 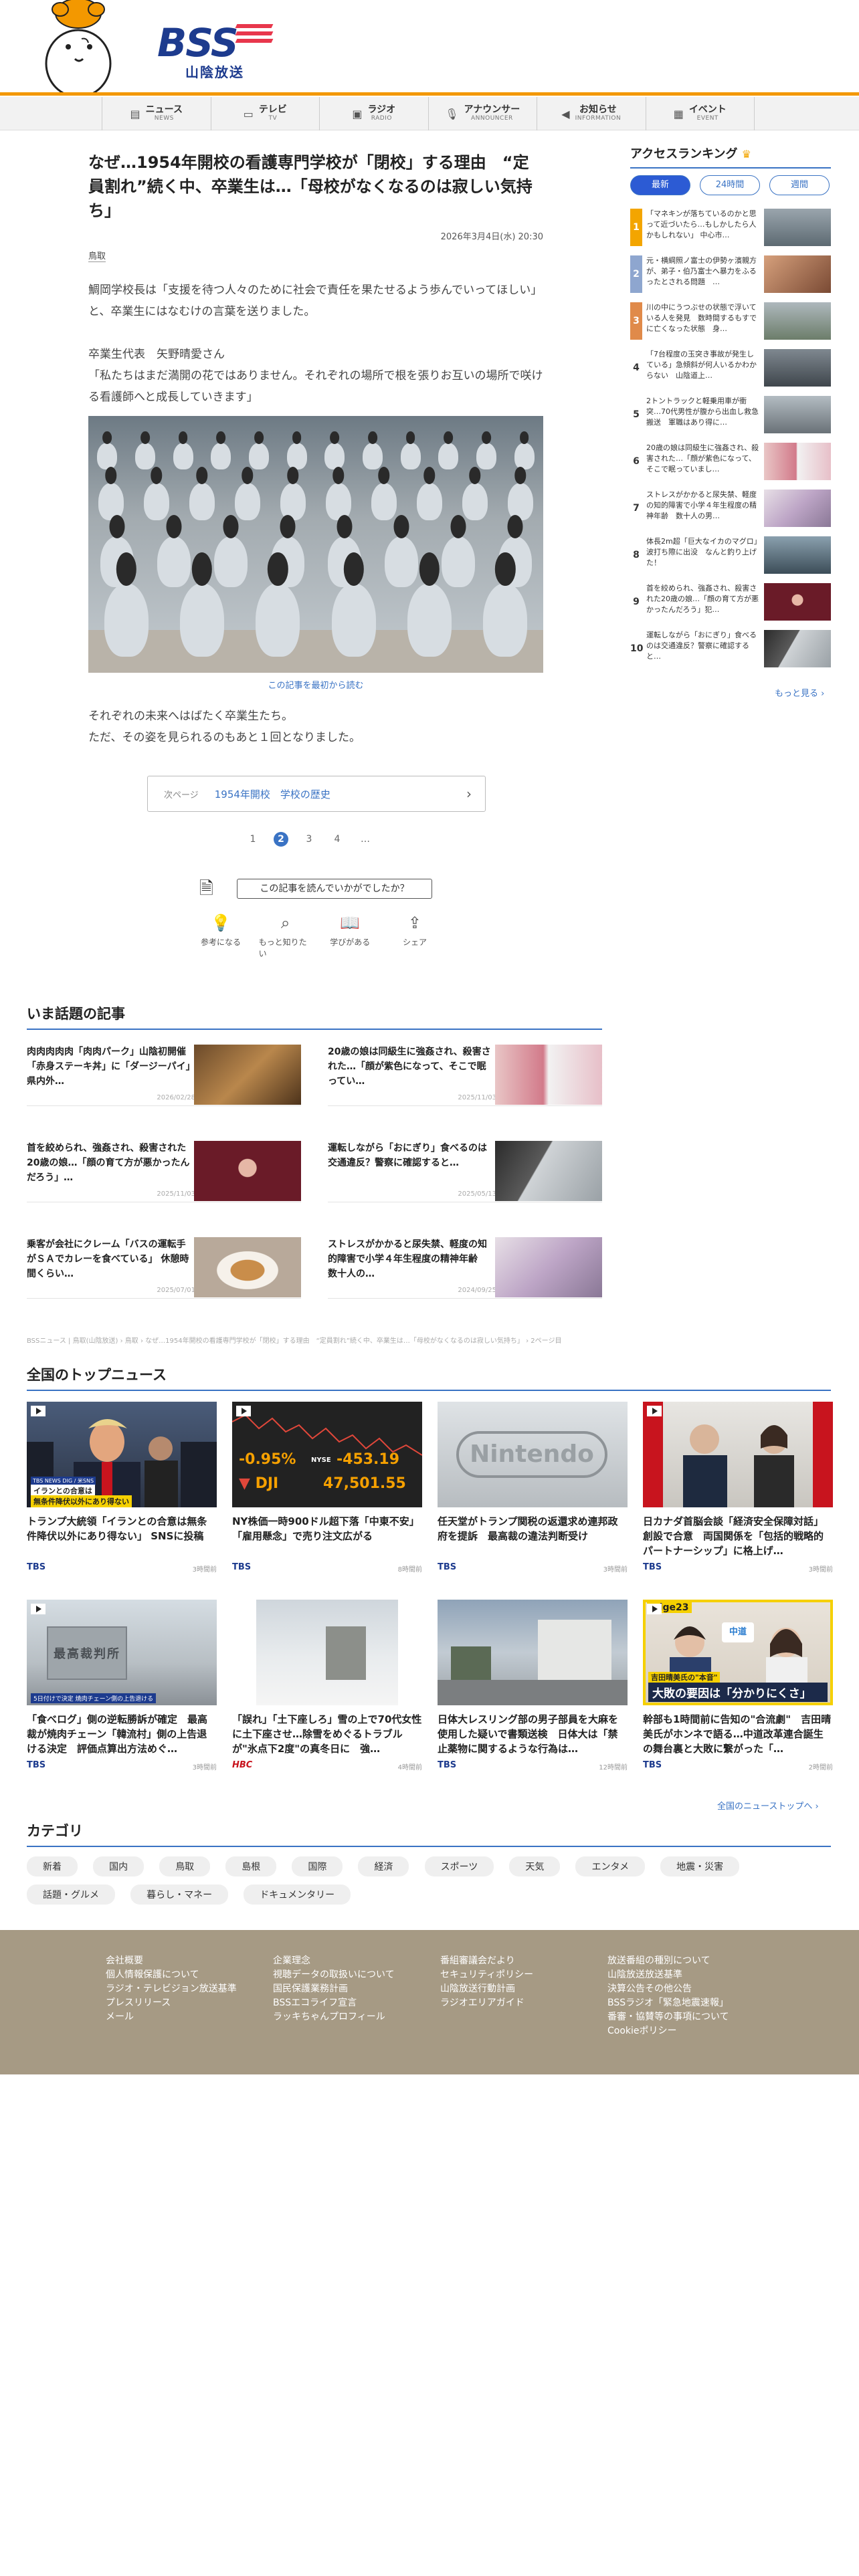 I want to click on nav-item-tv: ▭ テレビ TV, so click(x=265, y=114).